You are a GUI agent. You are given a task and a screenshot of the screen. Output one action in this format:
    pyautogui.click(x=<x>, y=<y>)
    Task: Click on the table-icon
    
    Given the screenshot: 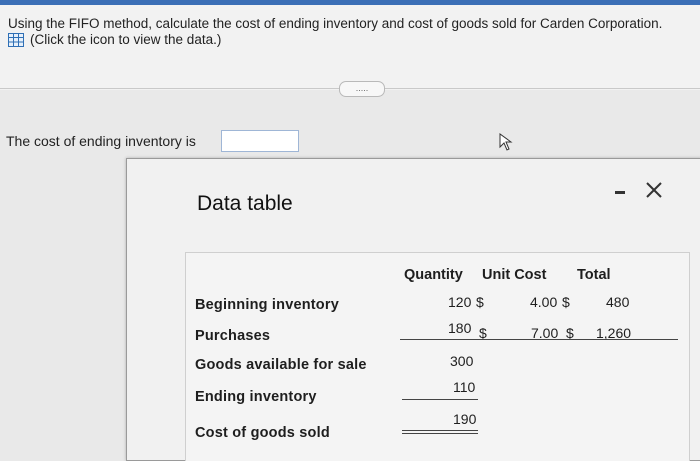 What is the action you would take?
    pyautogui.click(x=16, y=39)
    